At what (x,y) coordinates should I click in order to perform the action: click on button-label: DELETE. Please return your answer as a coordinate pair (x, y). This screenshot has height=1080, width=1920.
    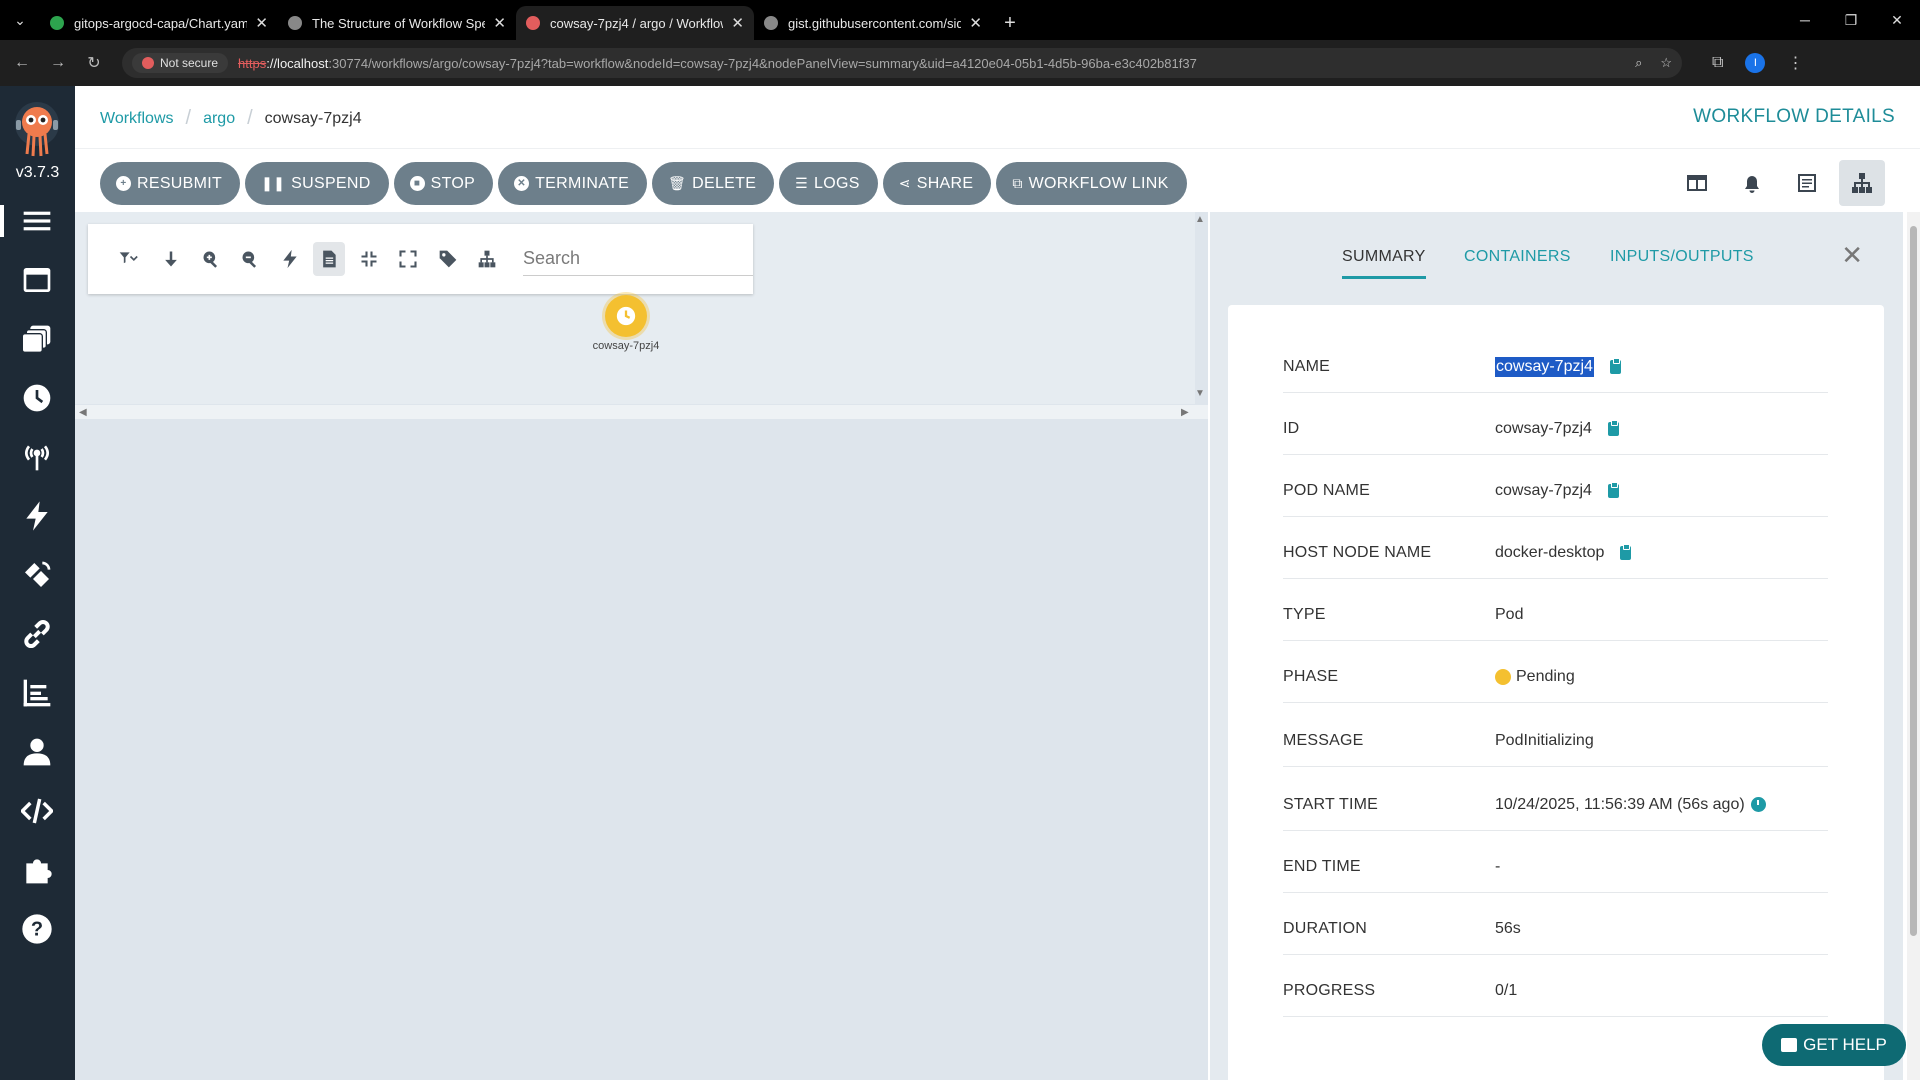
    Looking at the image, I should click on (724, 183).